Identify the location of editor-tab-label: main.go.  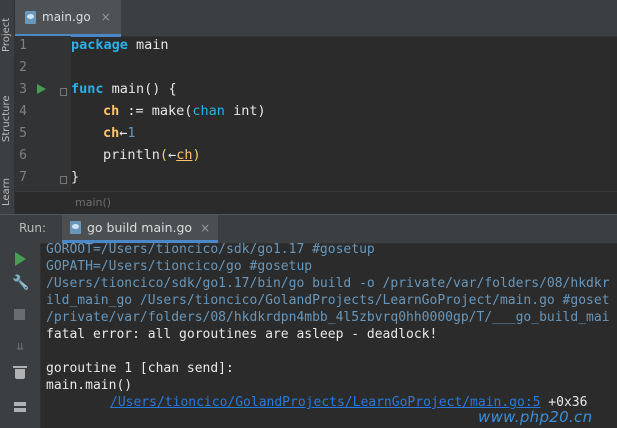
(66, 17).